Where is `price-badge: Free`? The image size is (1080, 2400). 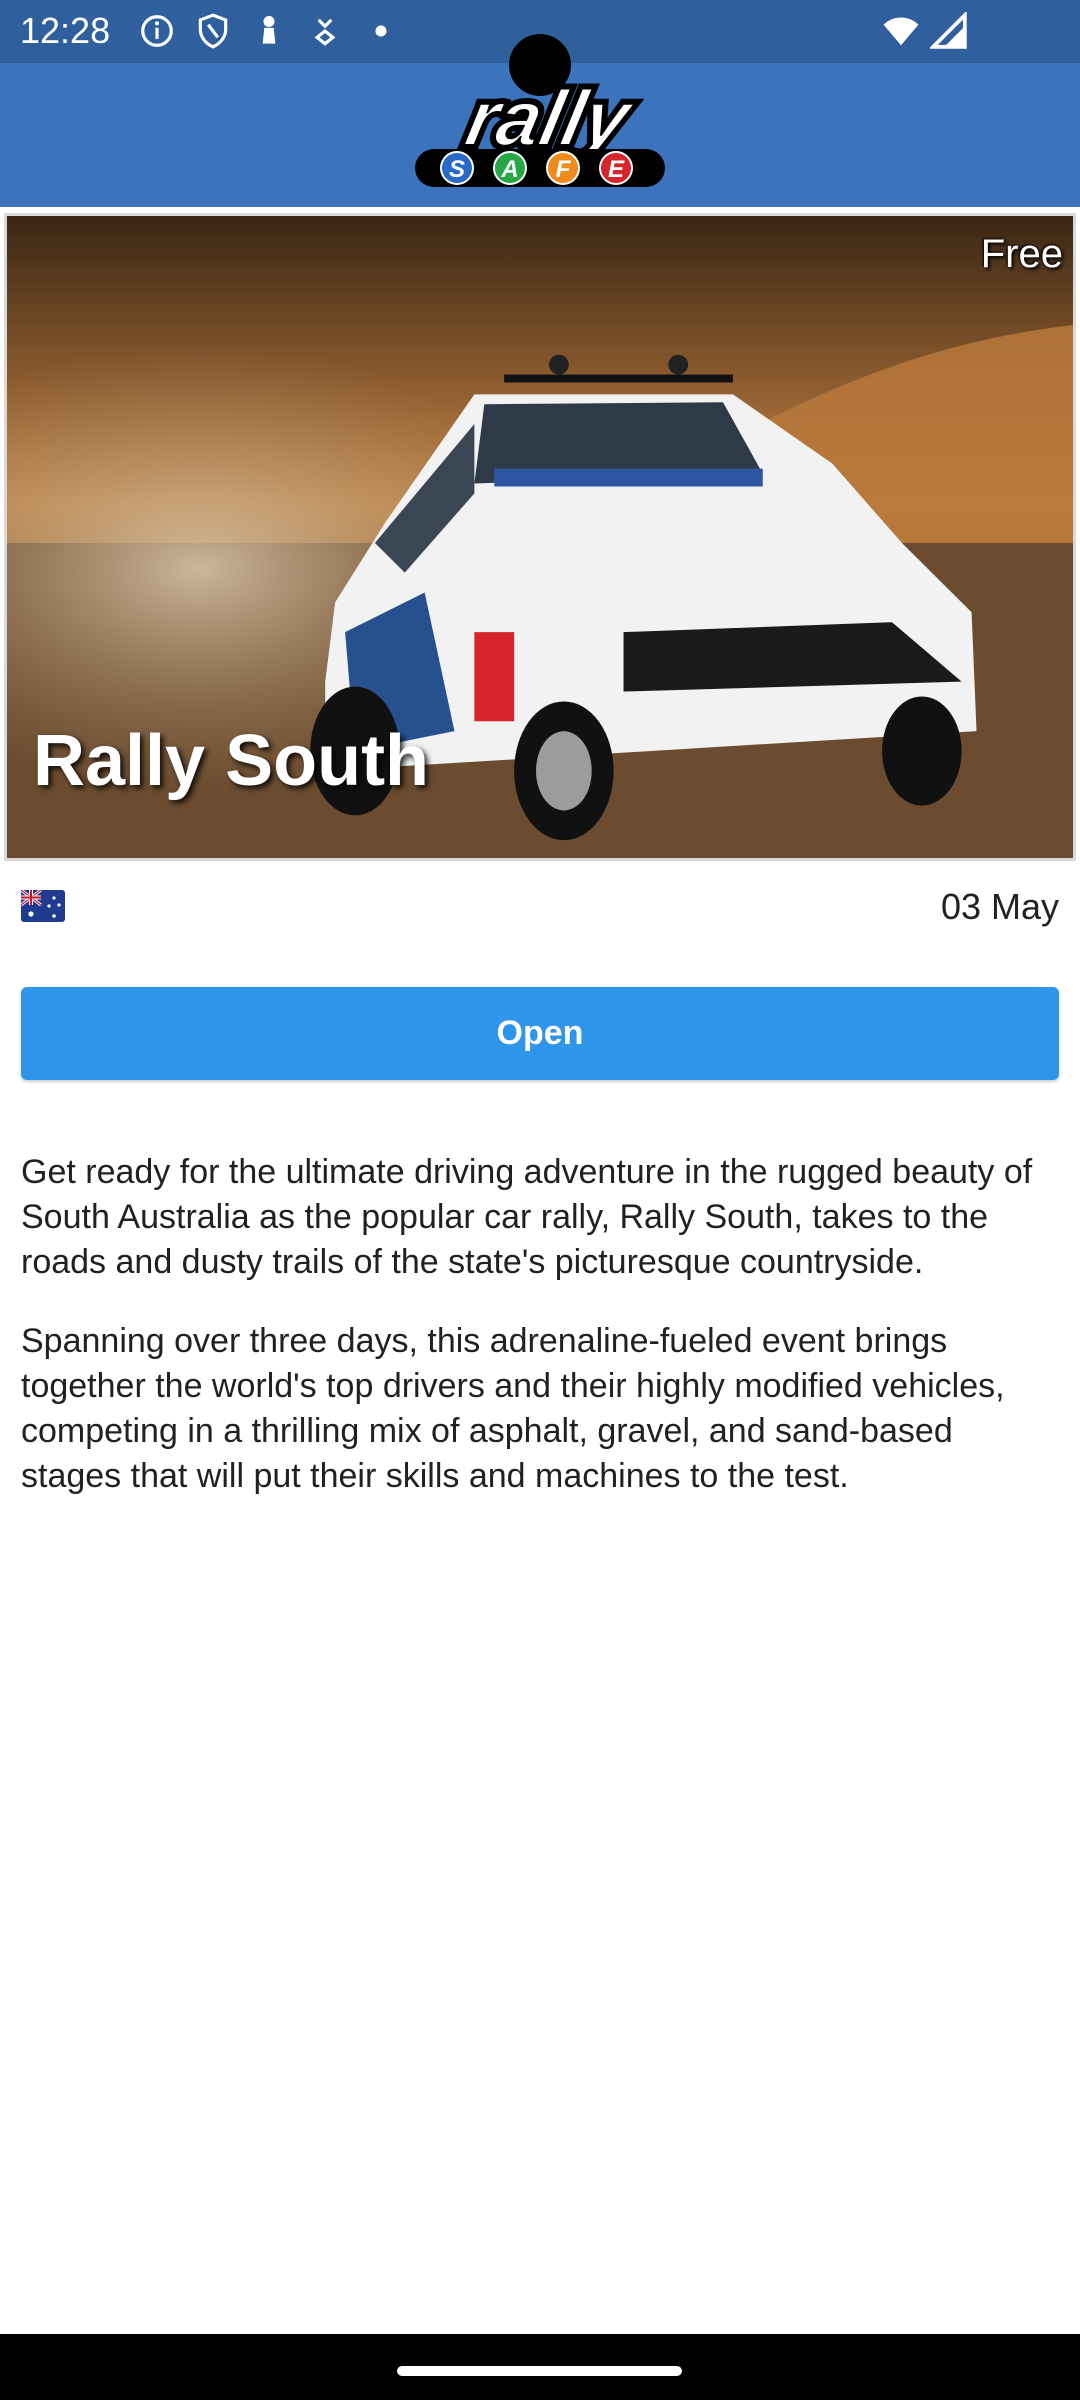
price-badge: Free is located at coordinates (1021, 254).